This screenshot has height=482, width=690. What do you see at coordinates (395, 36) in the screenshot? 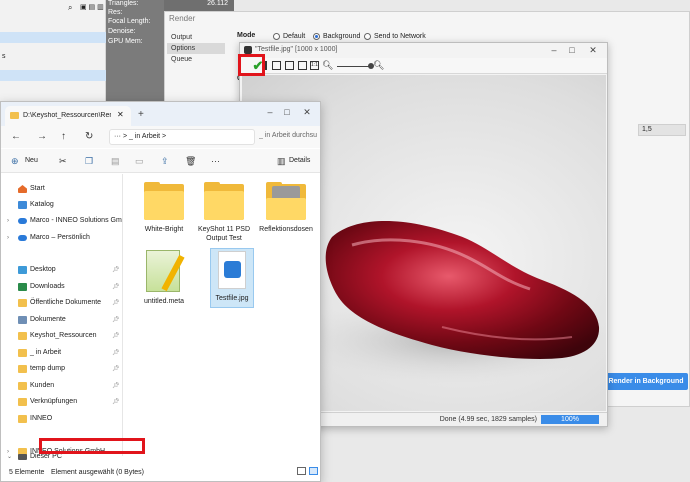
I see `mode-network-radio: Send to Network` at bounding box center [395, 36].